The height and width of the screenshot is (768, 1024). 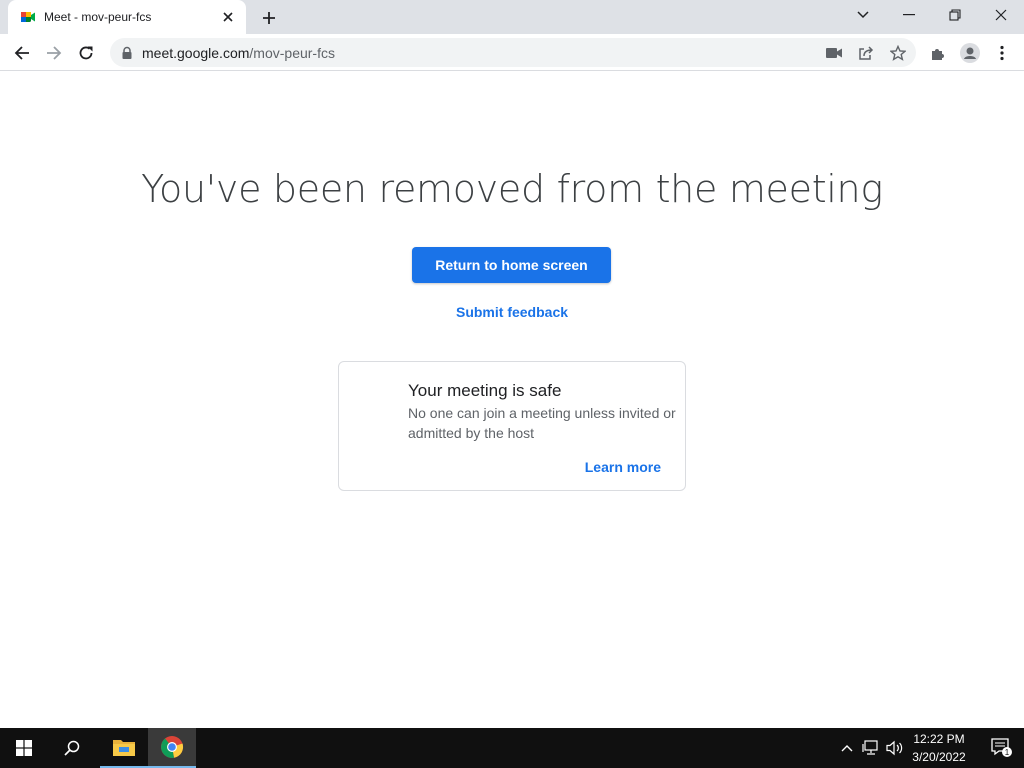 What do you see at coordinates (939, 739) in the screenshot?
I see `clock-time: 12:22 PM` at bounding box center [939, 739].